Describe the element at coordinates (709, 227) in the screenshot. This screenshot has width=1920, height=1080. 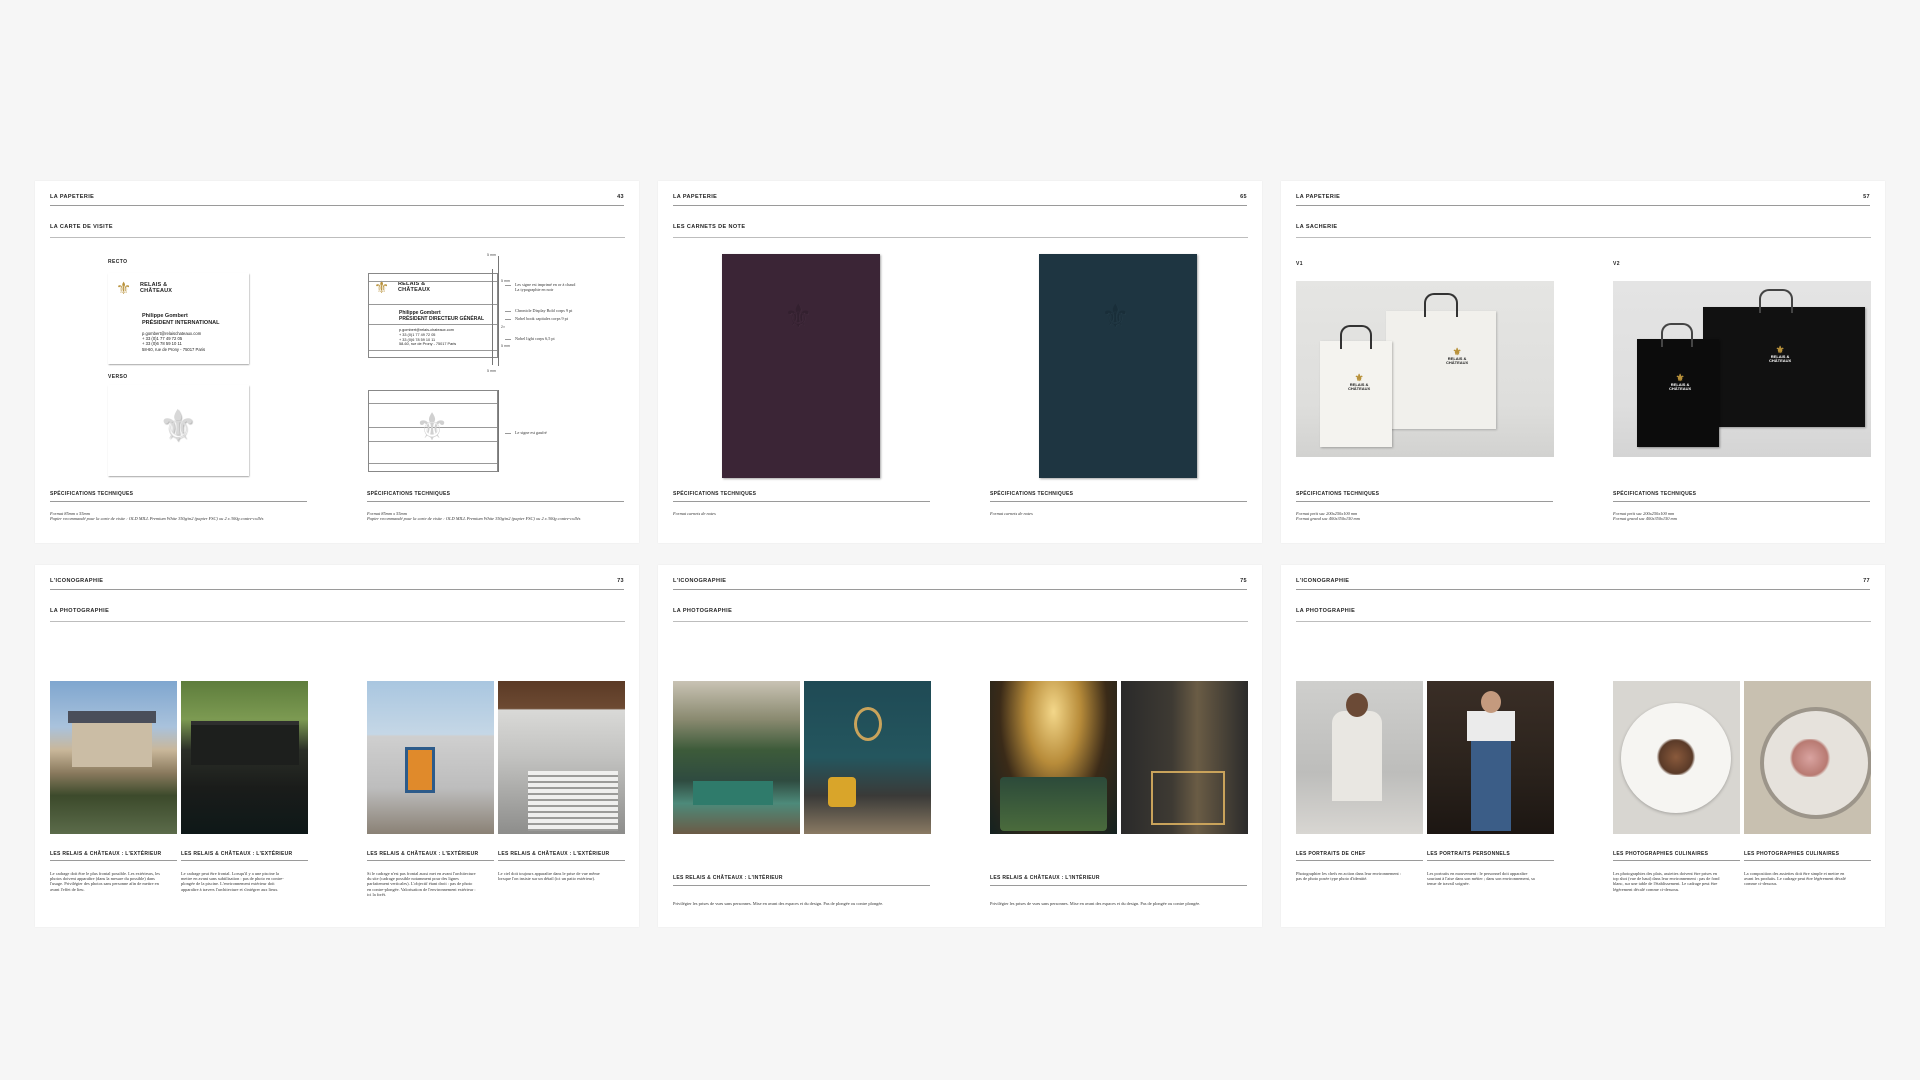
I see `page-subtitle: LES CARNETS DE NOTE` at that location.